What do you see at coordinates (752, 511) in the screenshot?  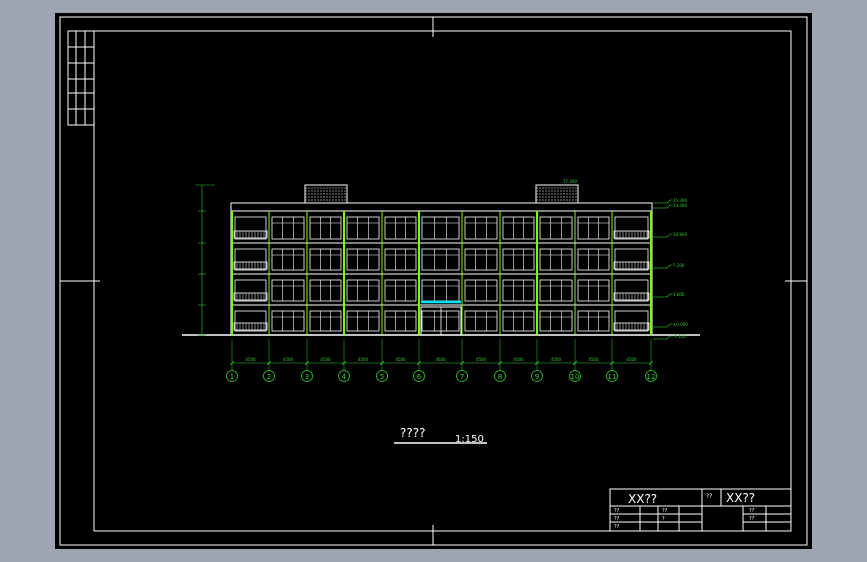 I see `title-block-right-1: ??` at bounding box center [752, 511].